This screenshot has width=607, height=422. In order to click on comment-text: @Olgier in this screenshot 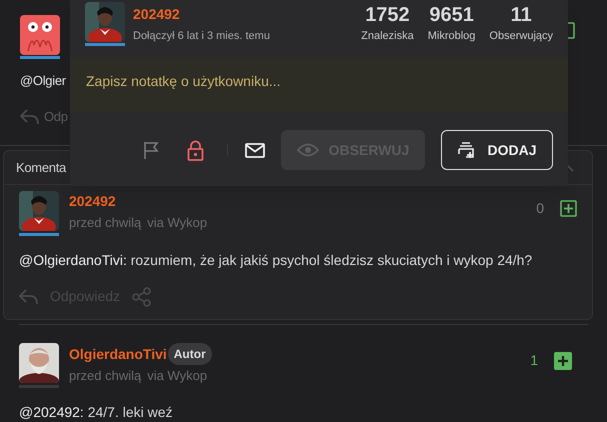, I will do `click(43, 80)`.